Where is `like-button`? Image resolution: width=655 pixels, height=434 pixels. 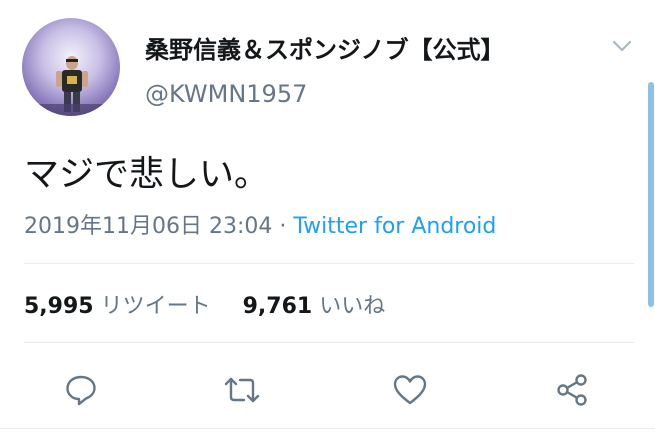
like-button is located at coordinates (410, 390).